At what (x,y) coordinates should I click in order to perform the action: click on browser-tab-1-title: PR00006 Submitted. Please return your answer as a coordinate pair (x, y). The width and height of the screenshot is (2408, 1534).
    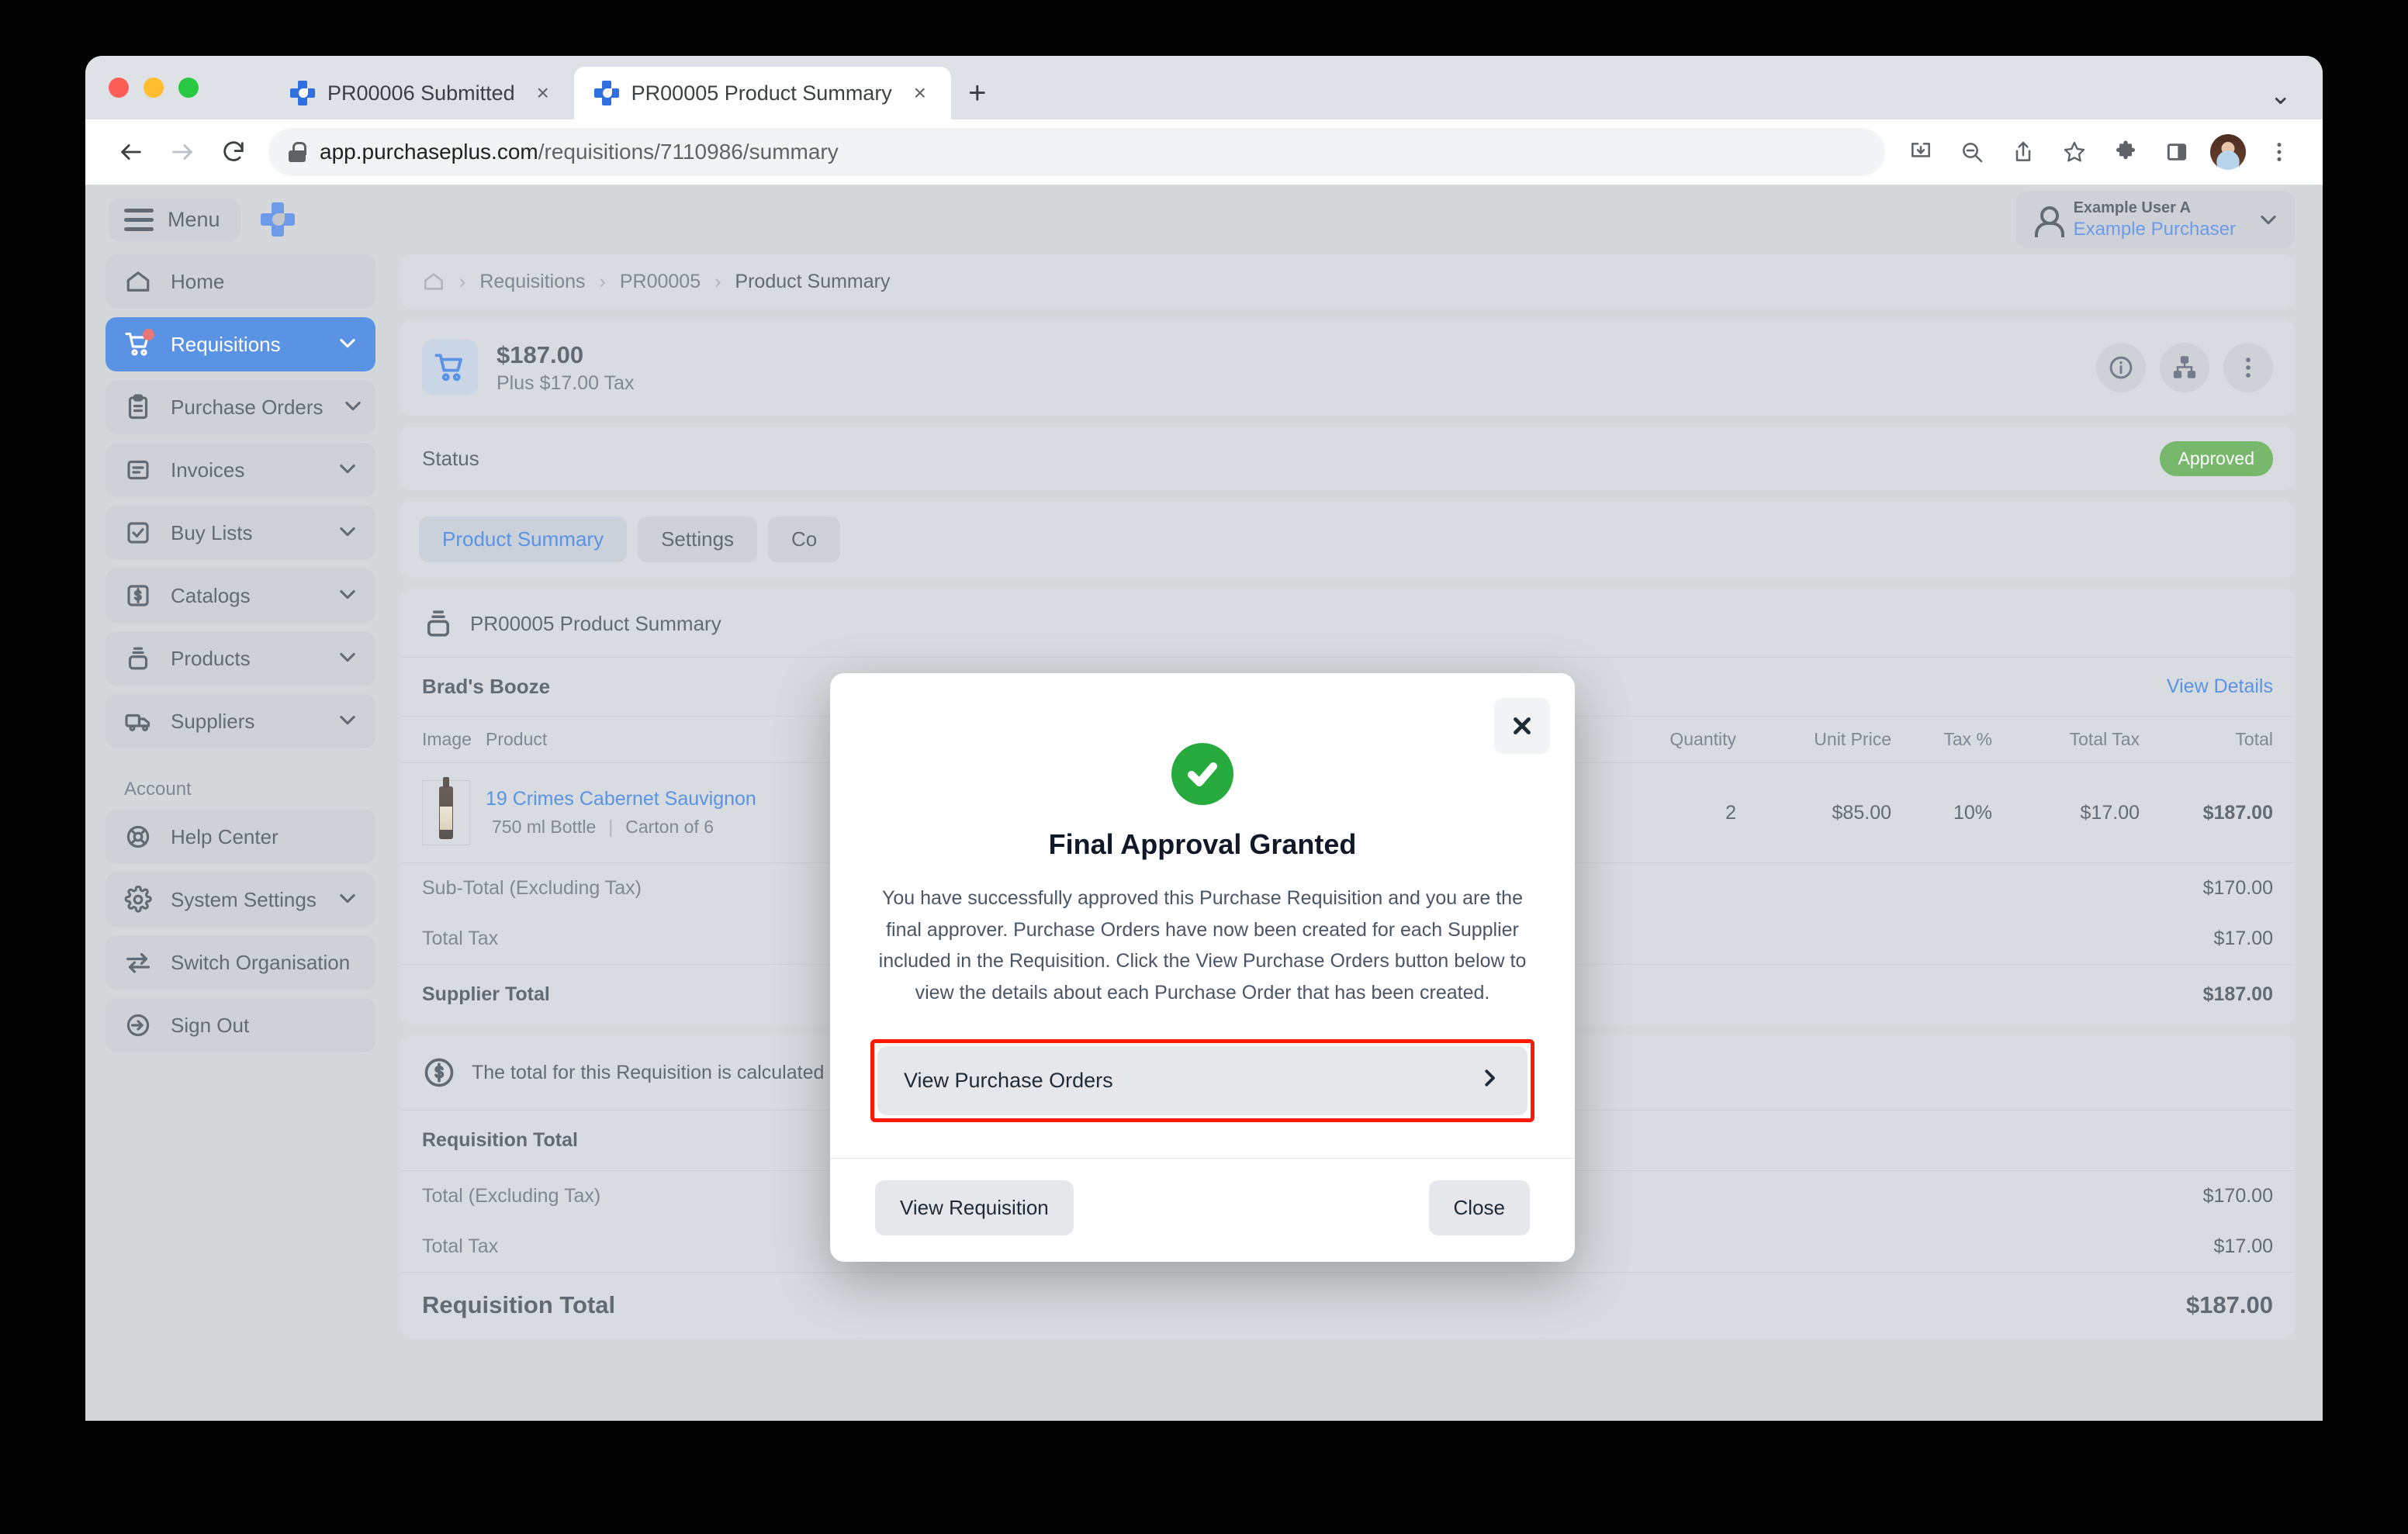
    Looking at the image, I should click on (421, 93).